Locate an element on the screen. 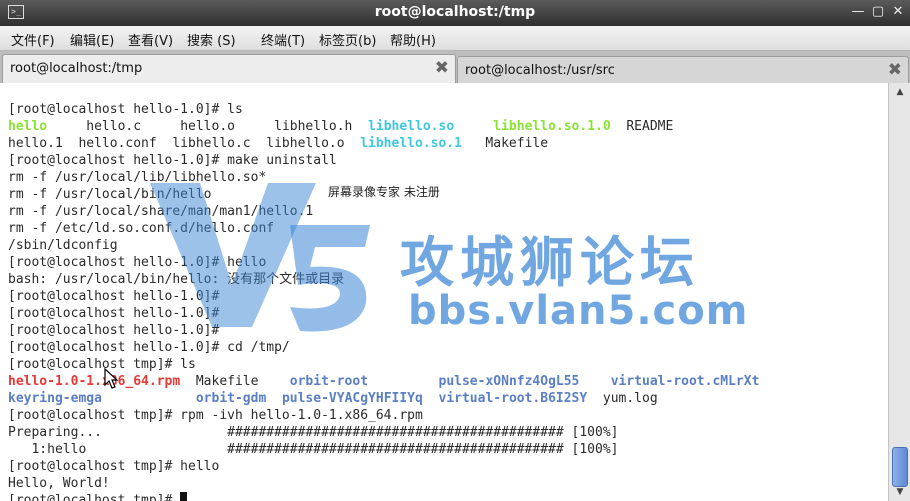  terminal-text: [root@localhost hello-1.0]# cd /tmp/ is located at coordinates (149, 347).